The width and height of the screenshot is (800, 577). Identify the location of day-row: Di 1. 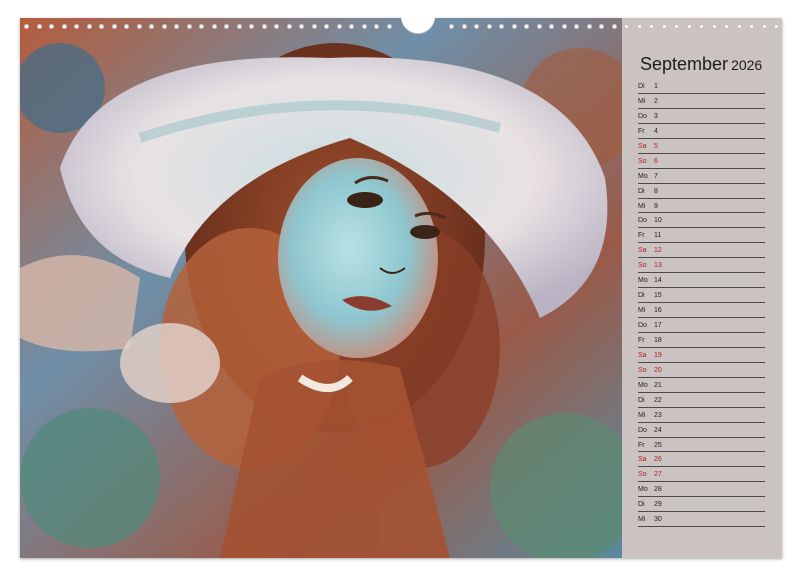
(701, 86).